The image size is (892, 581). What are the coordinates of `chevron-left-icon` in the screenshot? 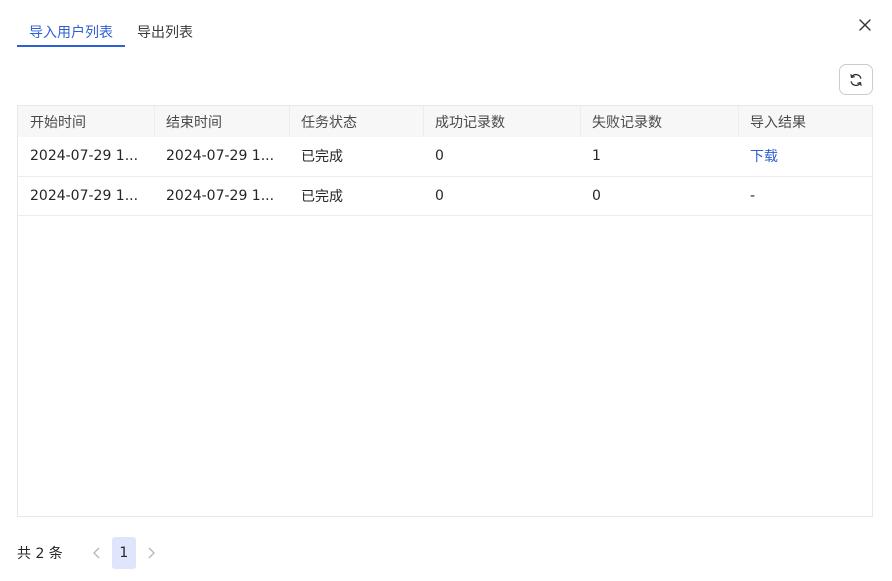 It's located at (96, 553).